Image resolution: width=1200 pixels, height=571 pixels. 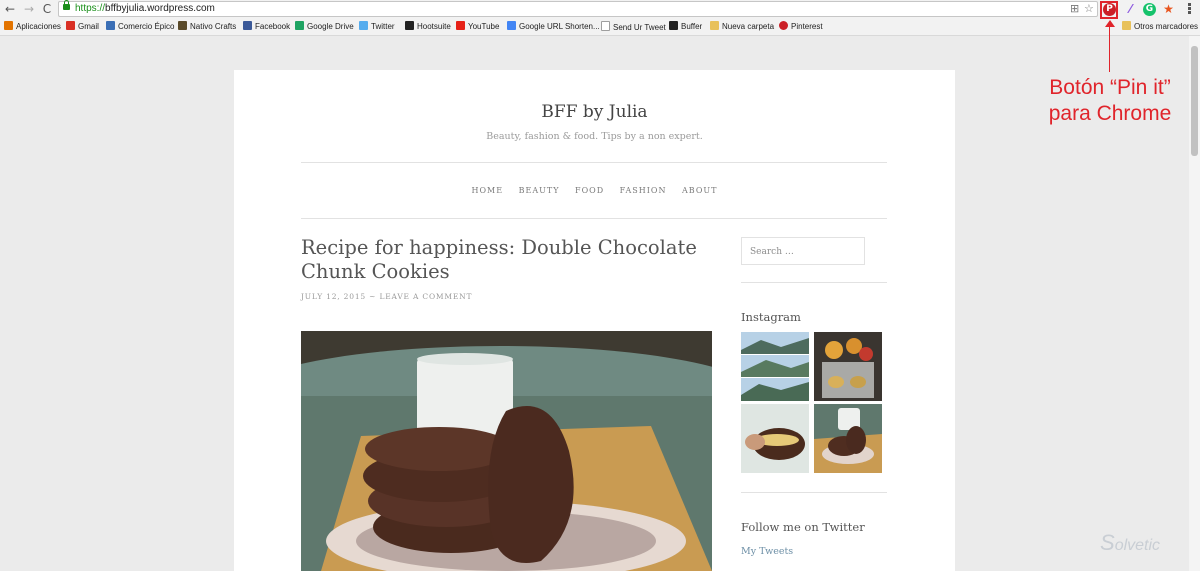 What do you see at coordinates (1189, 8) in the screenshot?
I see `chrome-menu-icon` at bounding box center [1189, 8].